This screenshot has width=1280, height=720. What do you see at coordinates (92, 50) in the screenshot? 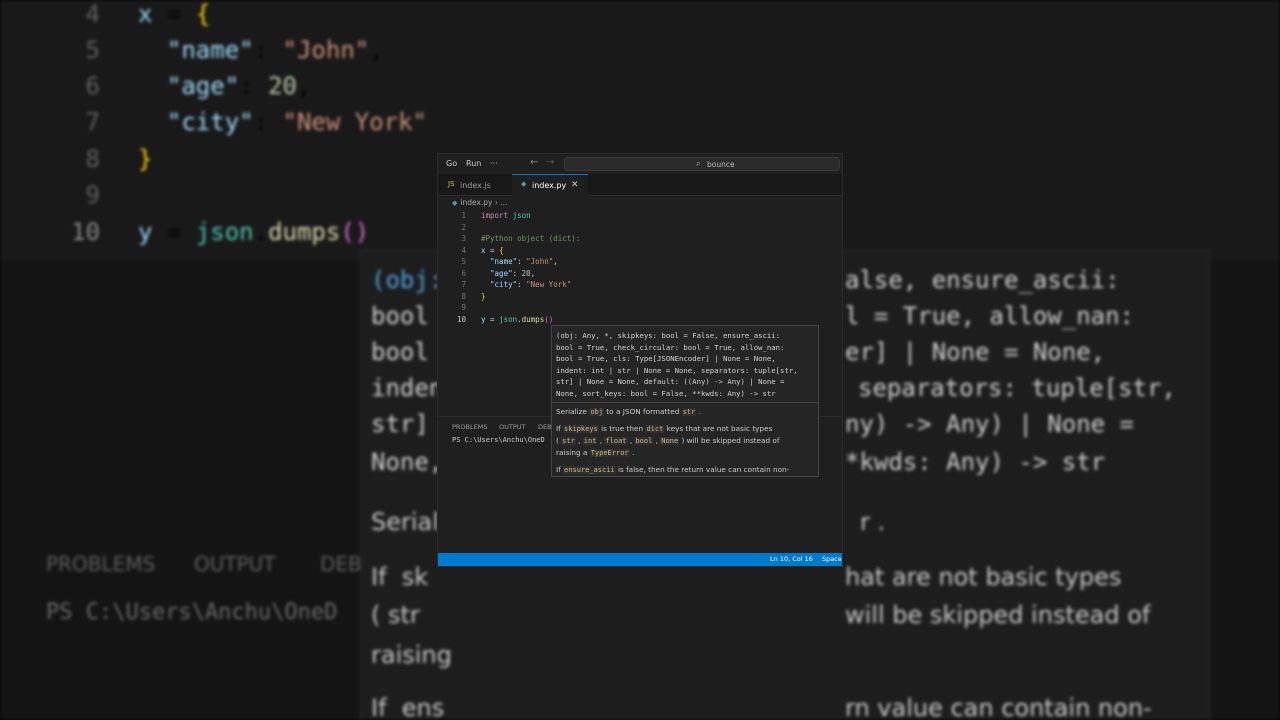
I see `bg-line-number: 5` at bounding box center [92, 50].